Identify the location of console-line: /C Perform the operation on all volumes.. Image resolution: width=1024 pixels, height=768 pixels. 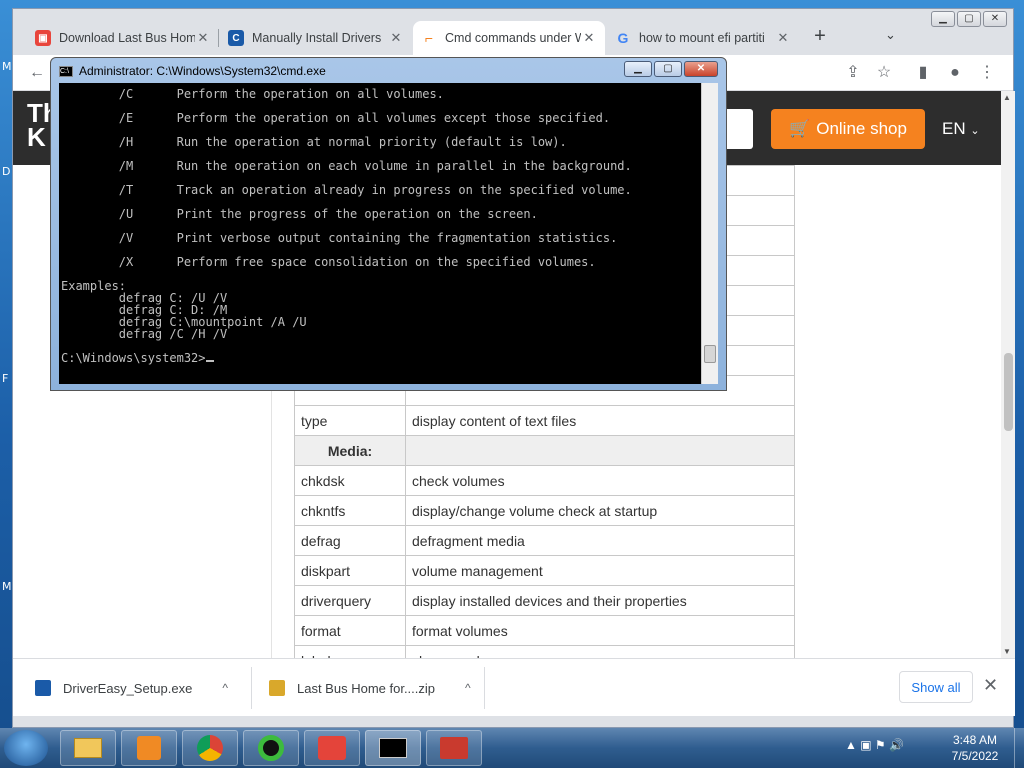
(252, 94).